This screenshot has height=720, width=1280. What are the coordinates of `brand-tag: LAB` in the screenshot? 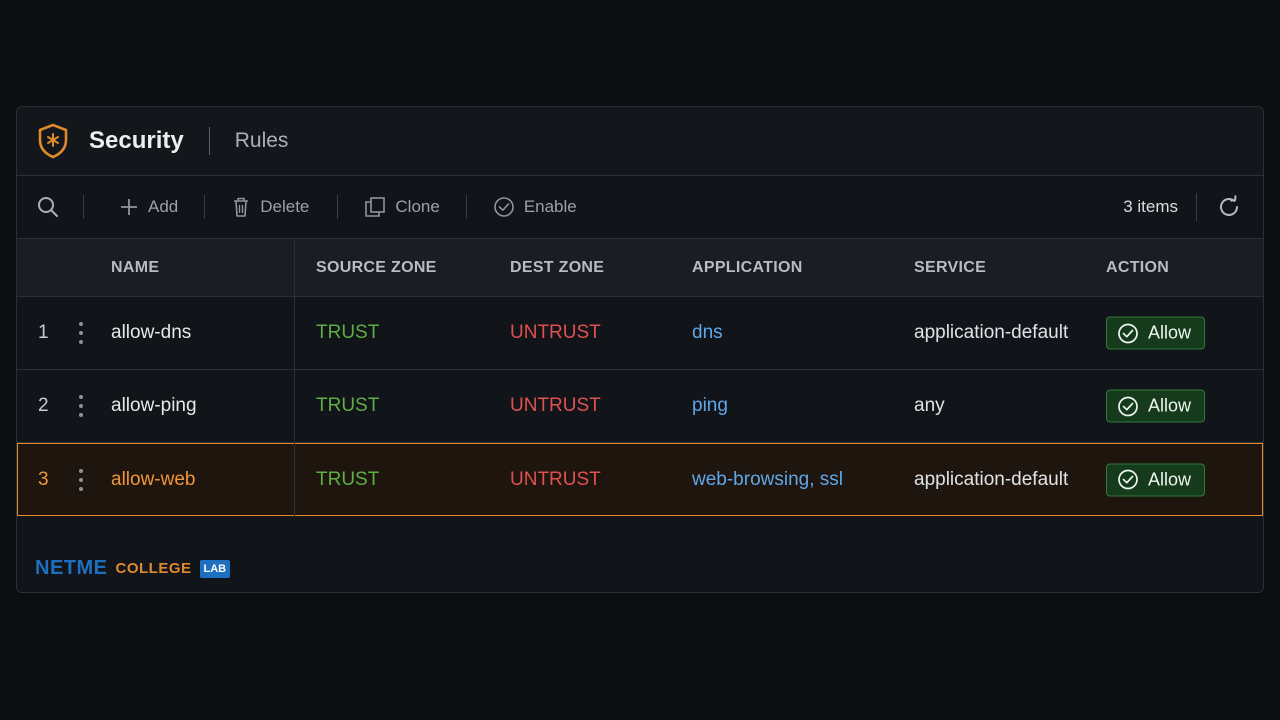 It's located at (215, 568).